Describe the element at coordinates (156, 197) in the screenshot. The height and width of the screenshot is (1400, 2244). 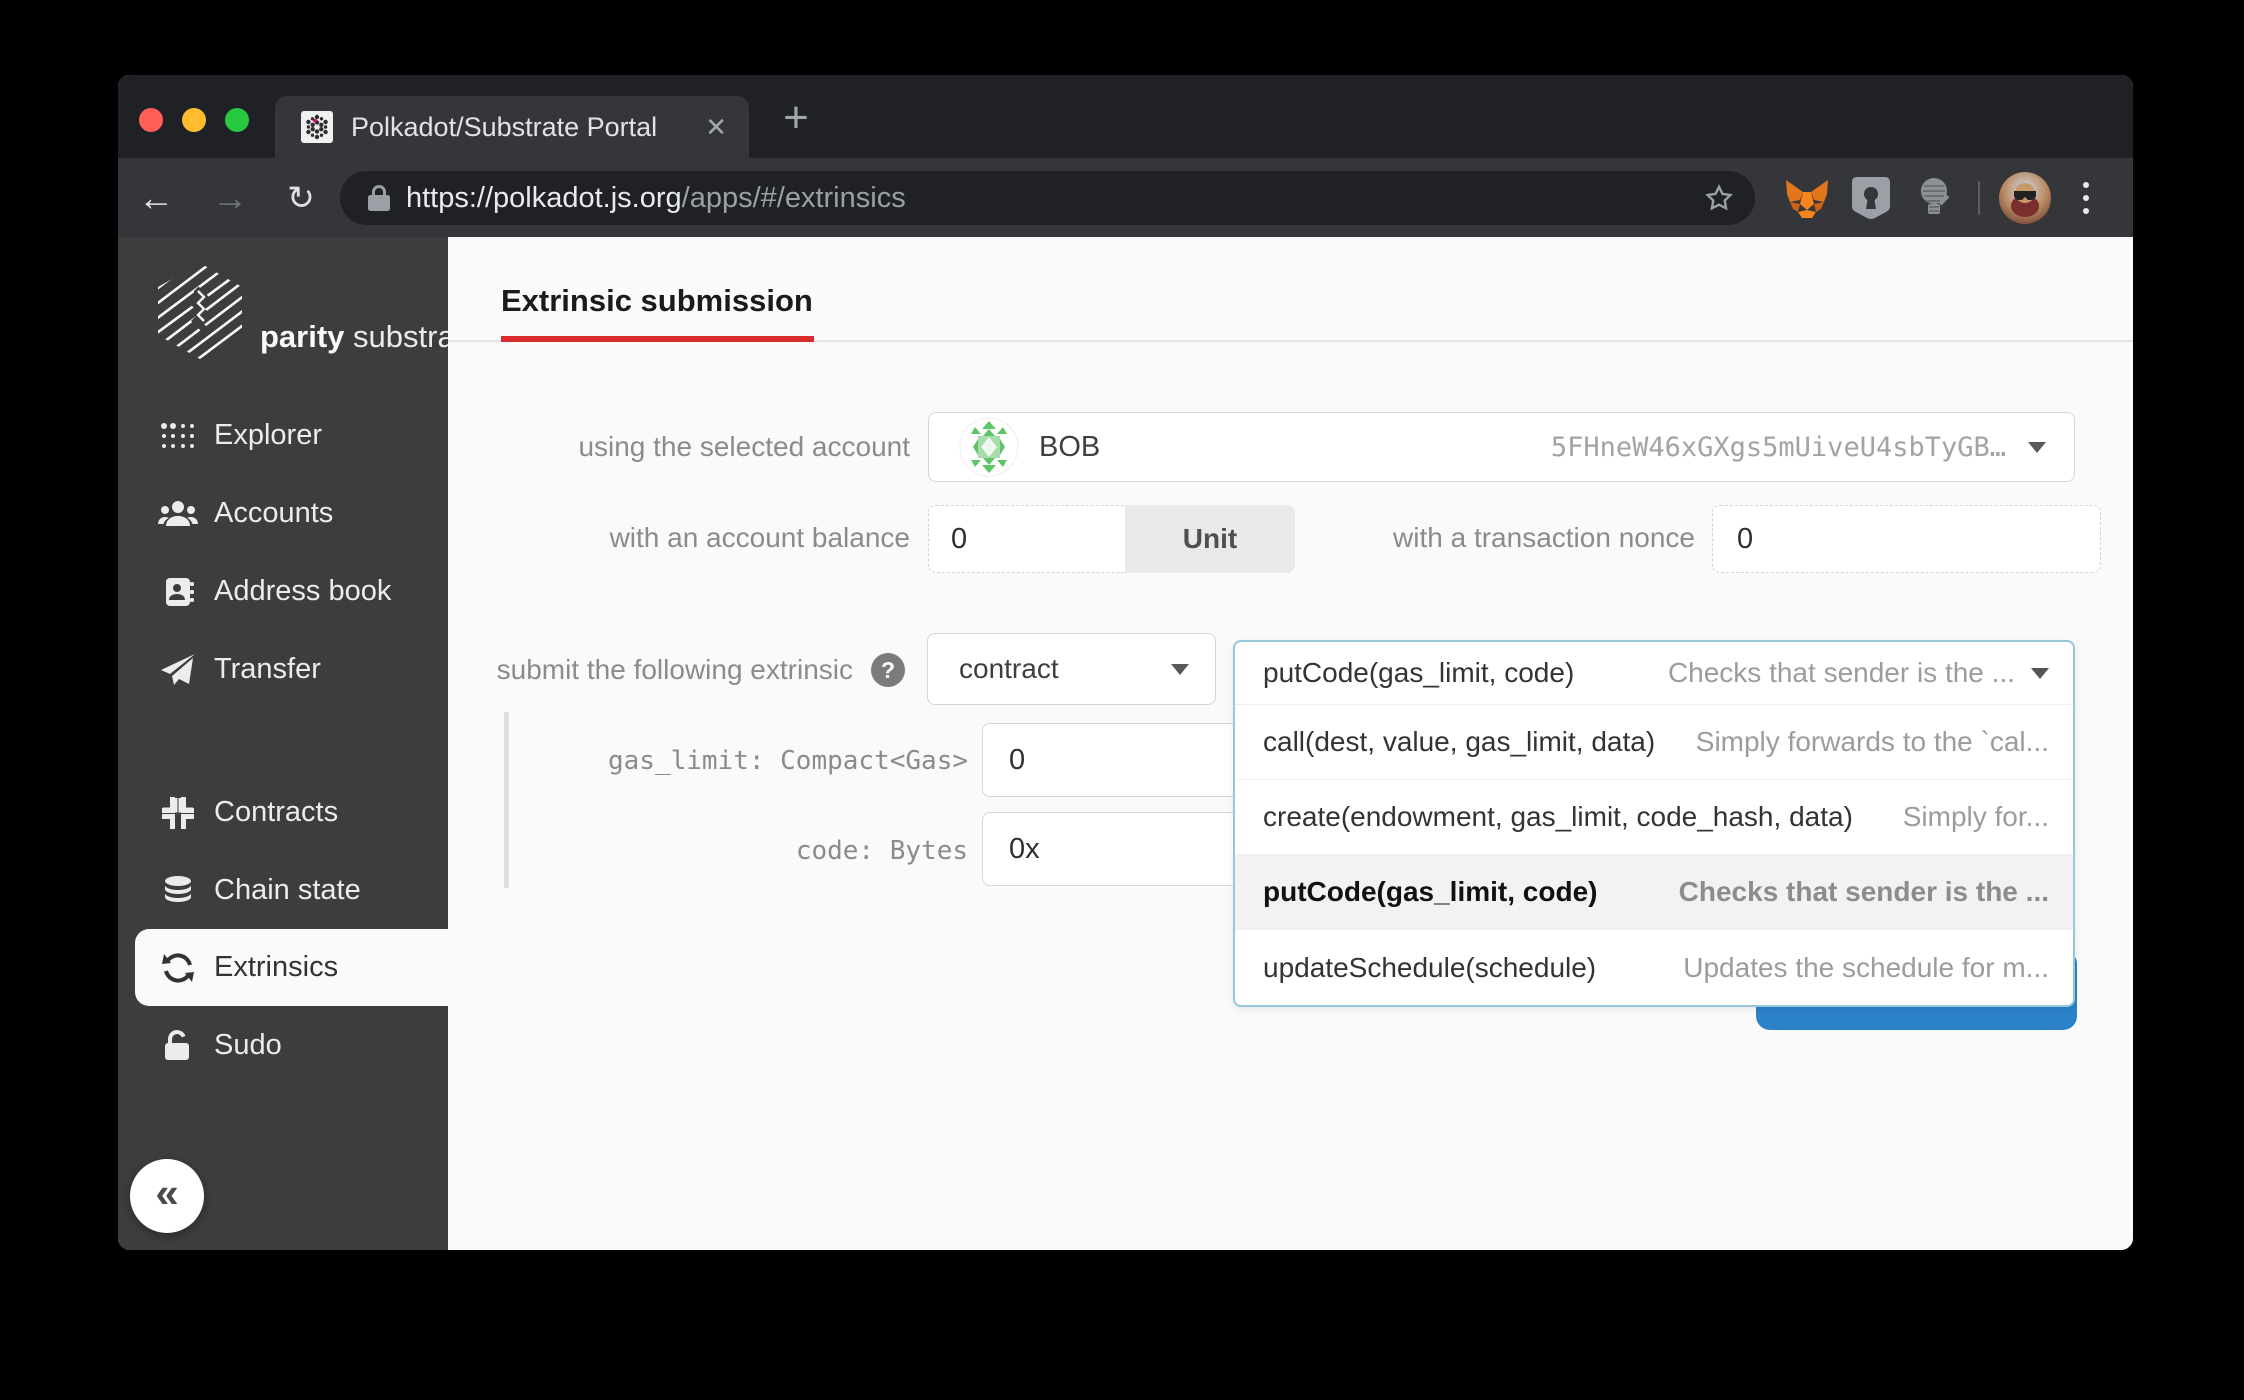
I see `back-icon: ←` at that location.